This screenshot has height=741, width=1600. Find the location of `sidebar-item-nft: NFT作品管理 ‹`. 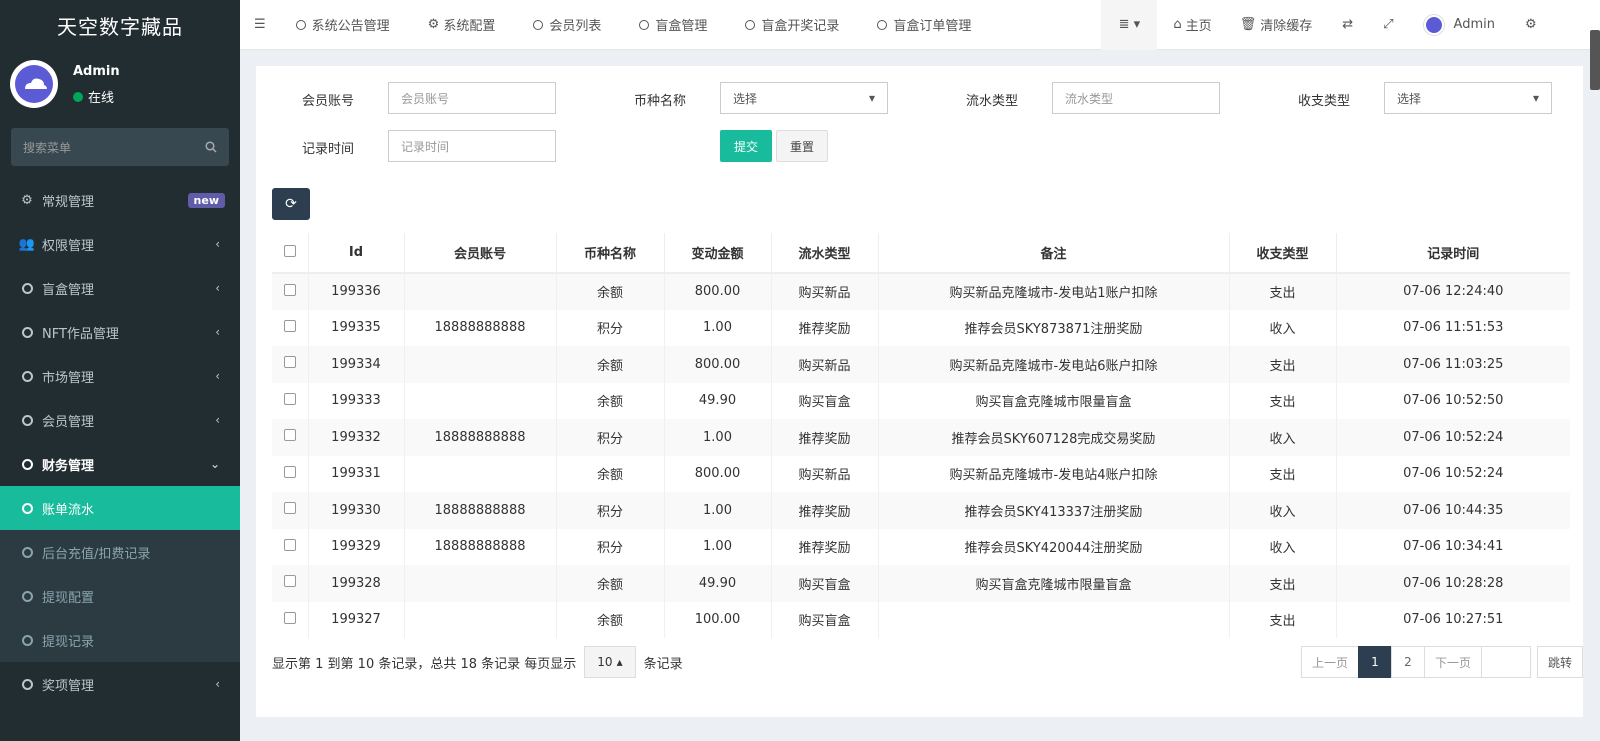

sidebar-item-nft: NFT作品管理 ‹ is located at coordinates (120, 332).